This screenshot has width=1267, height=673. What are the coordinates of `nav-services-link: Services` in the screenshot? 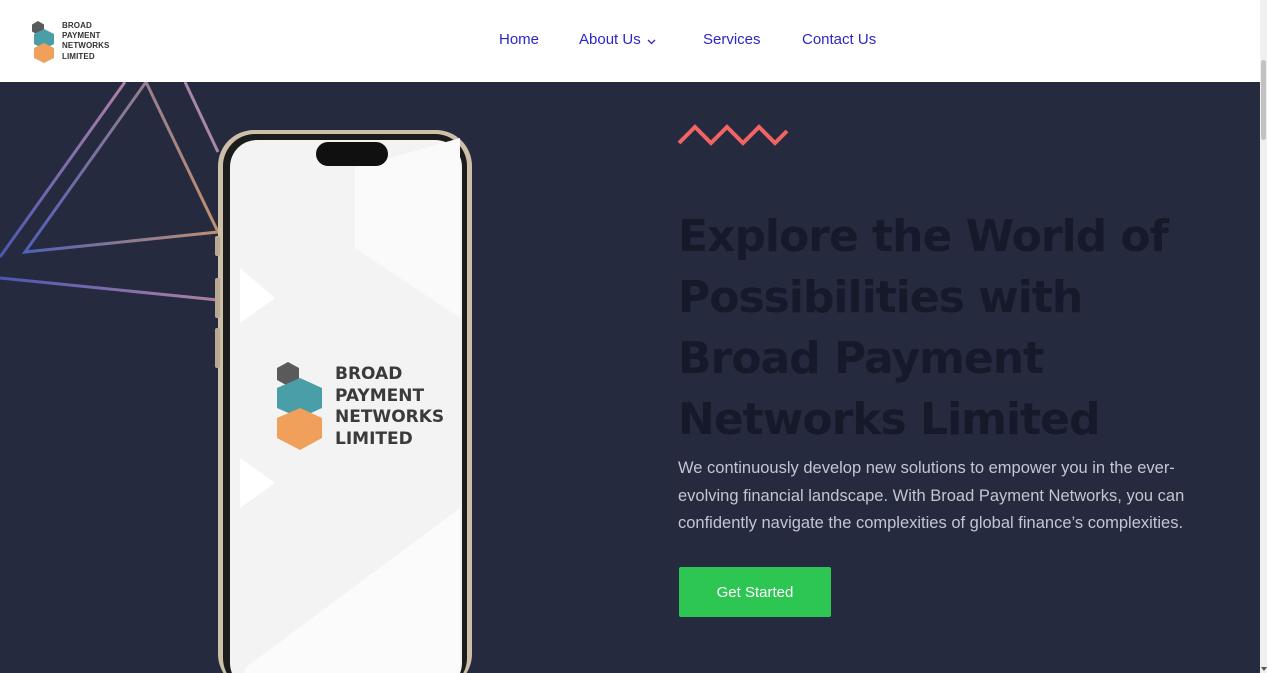 It's located at (732, 39).